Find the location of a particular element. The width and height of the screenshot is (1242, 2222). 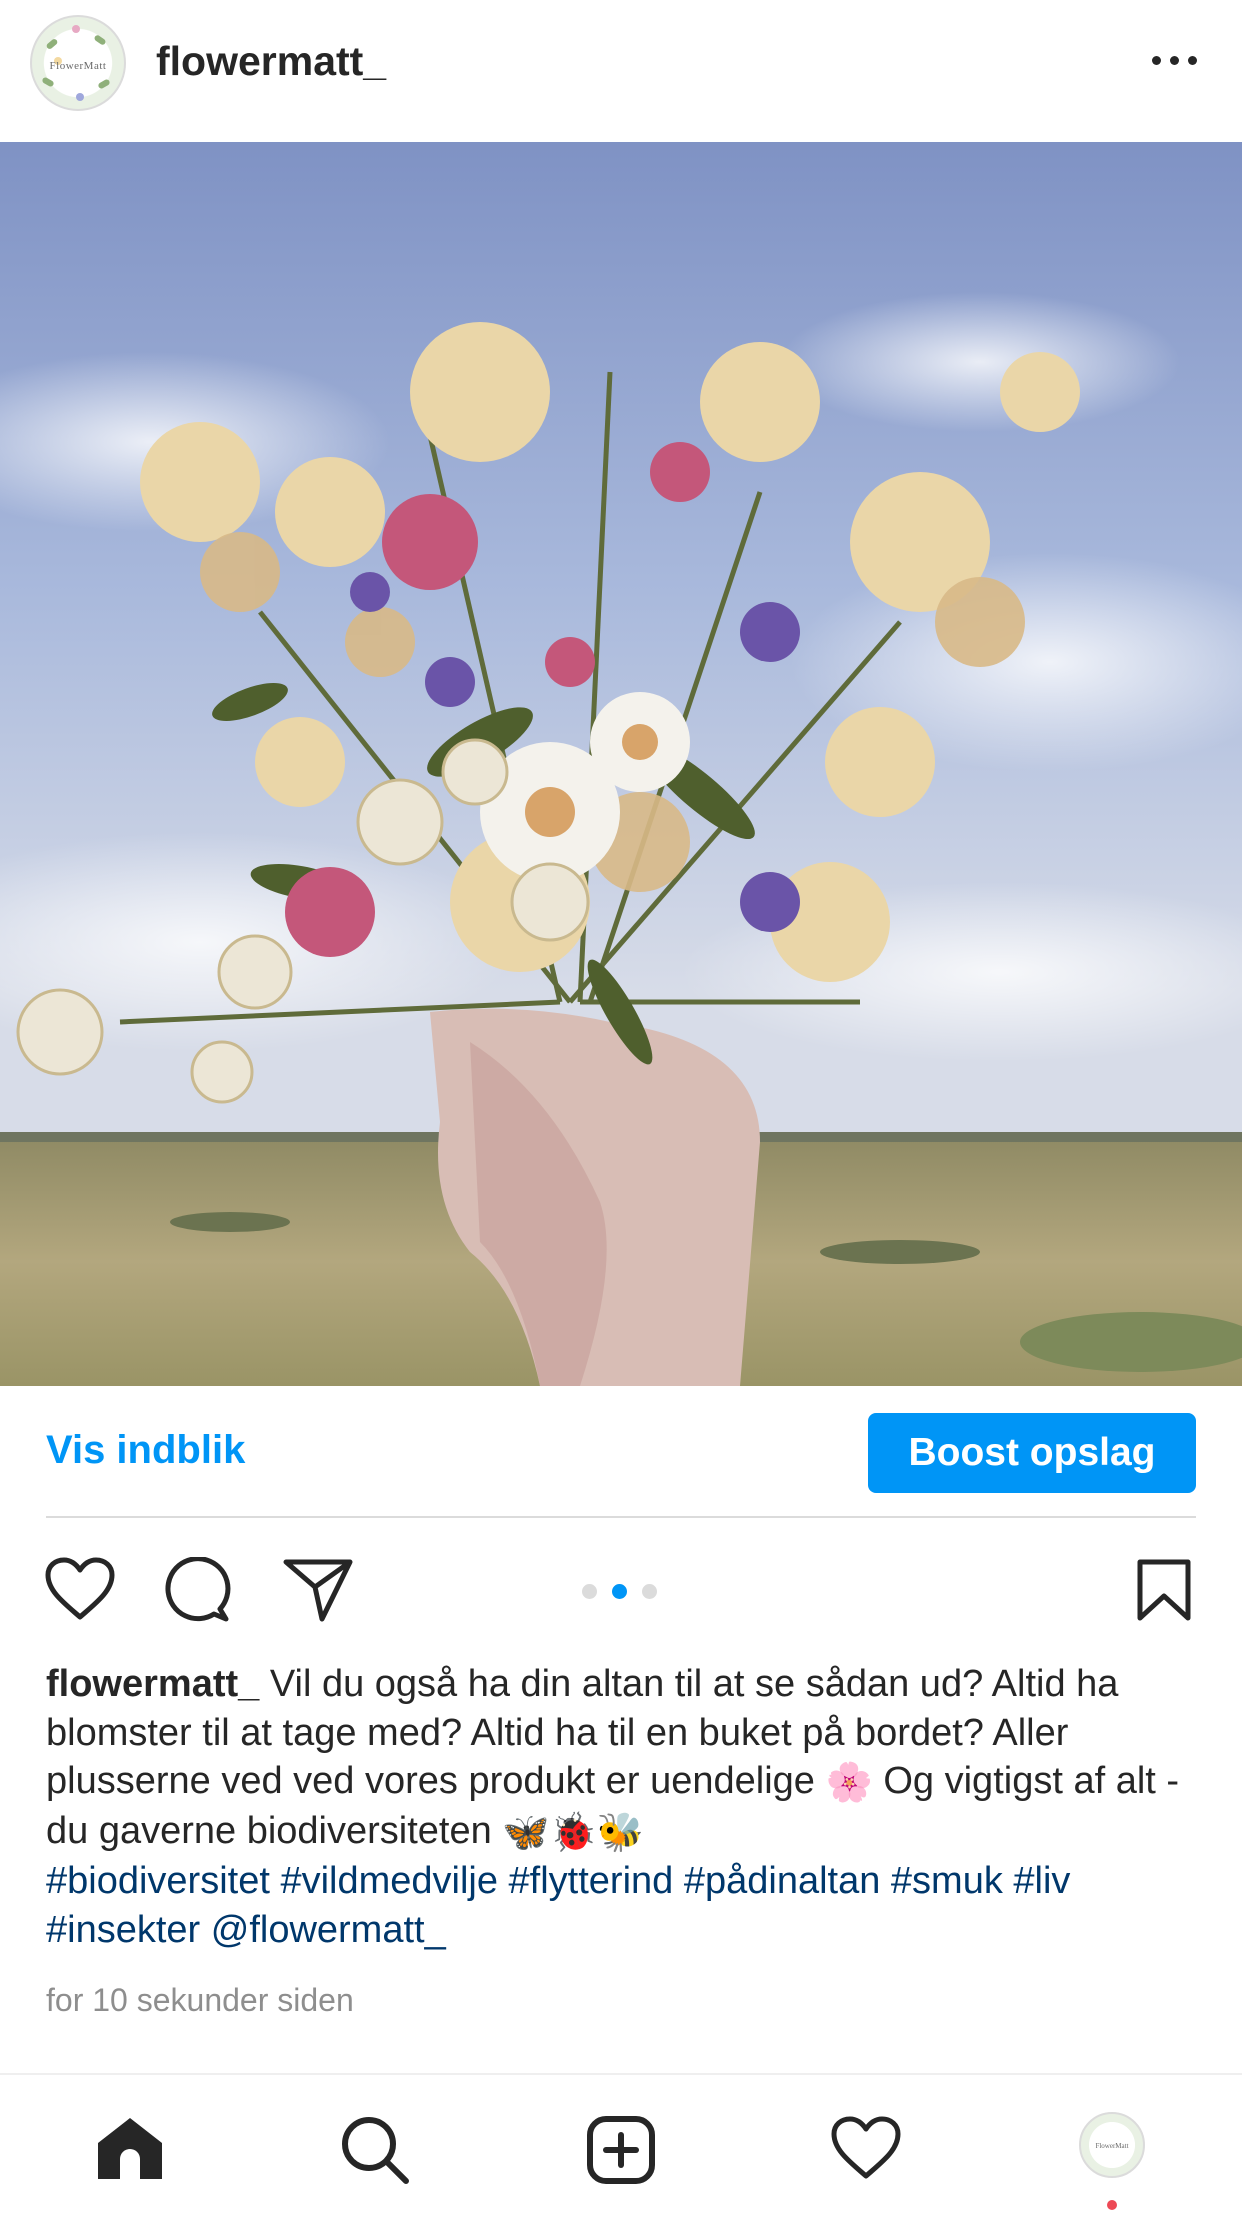

view-insights-link: Vis indblik is located at coordinates (145, 1450).